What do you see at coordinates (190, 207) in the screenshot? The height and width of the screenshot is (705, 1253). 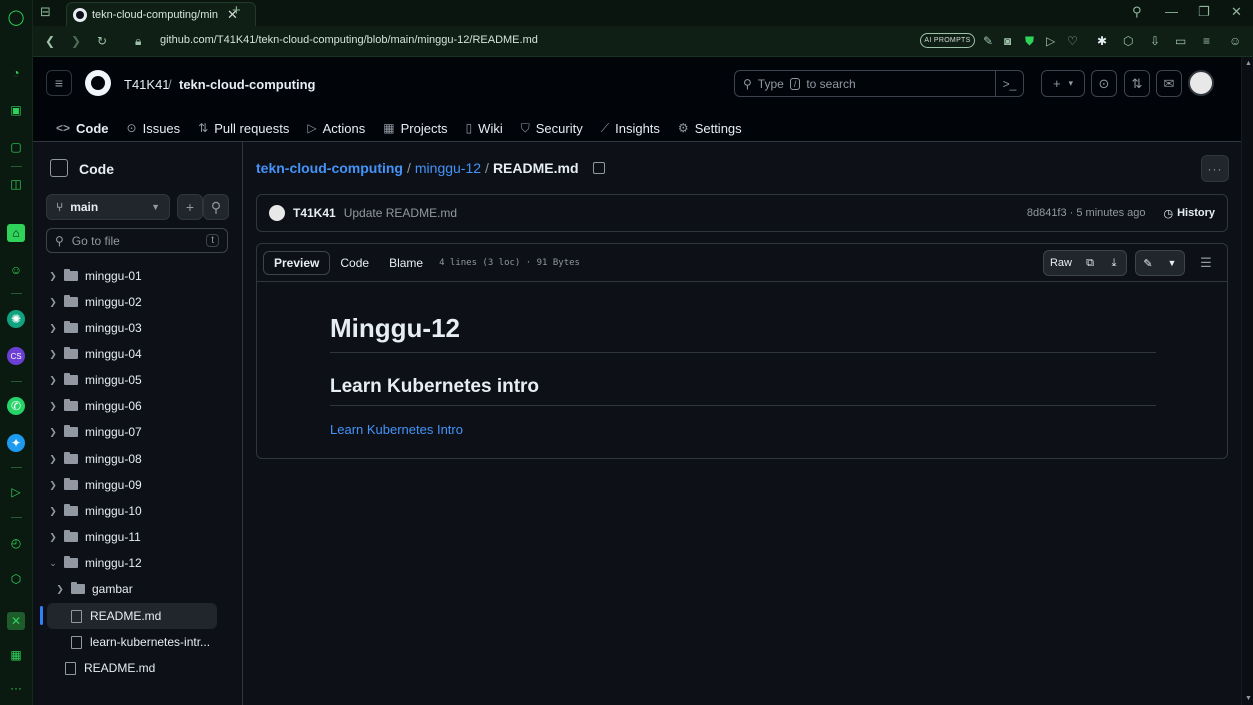 I see `add-file-button: +` at bounding box center [190, 207].